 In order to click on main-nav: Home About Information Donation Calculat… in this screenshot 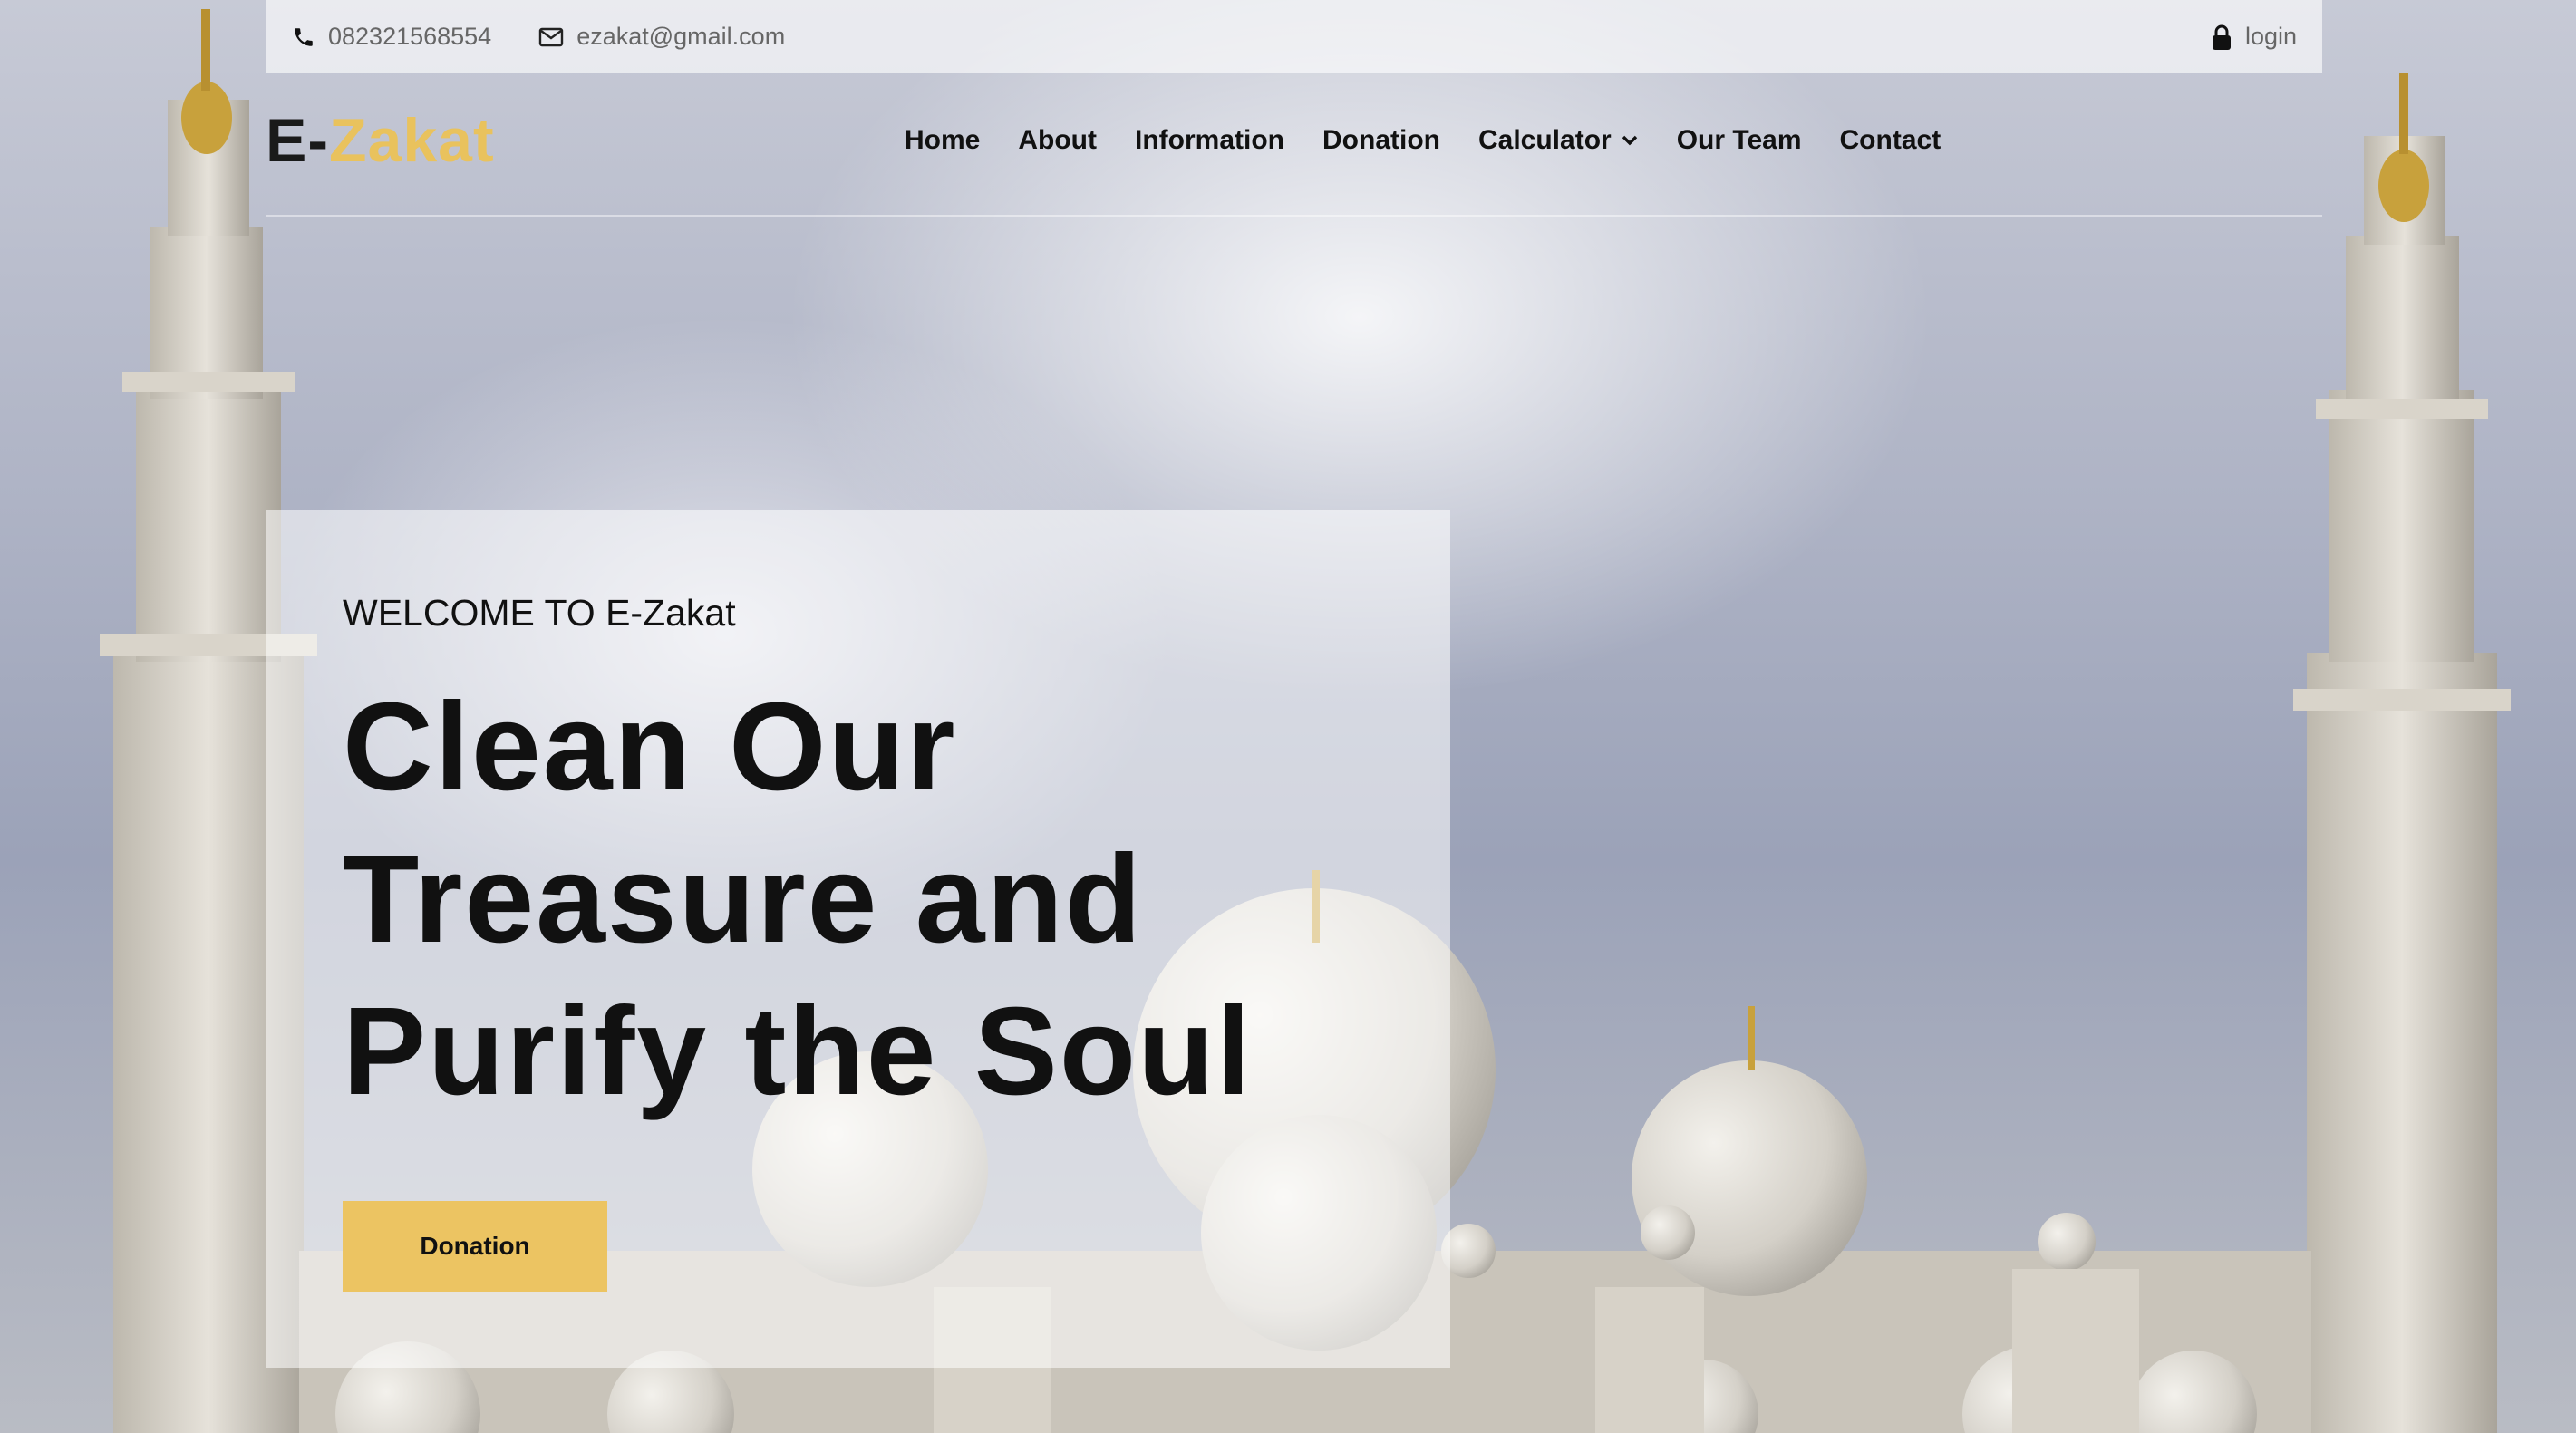, I will do `click(1442, 140)`.